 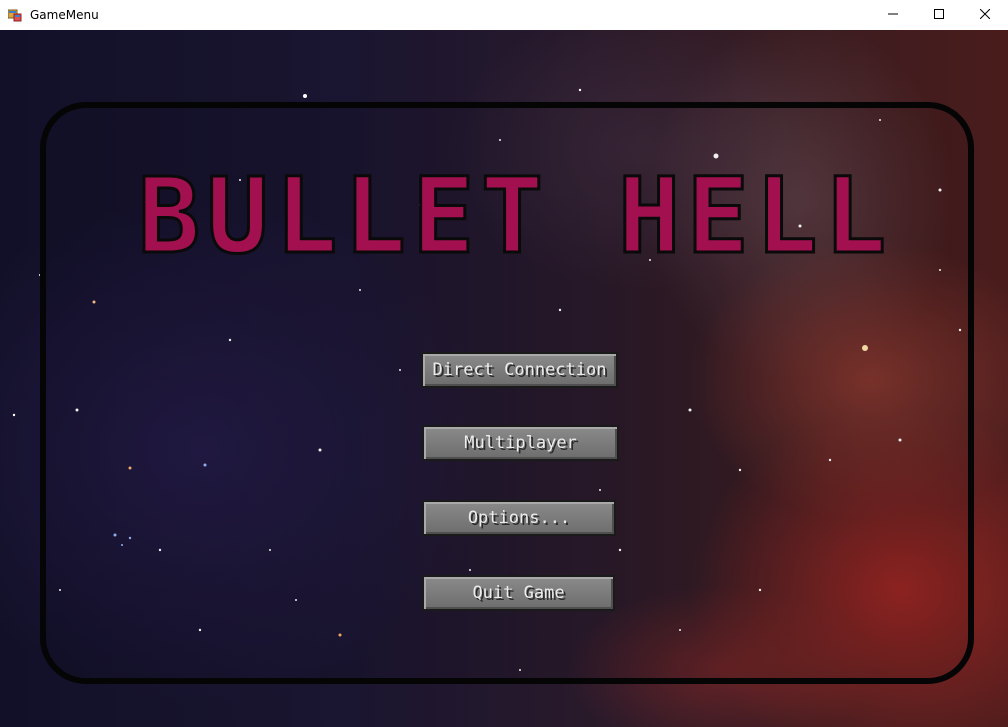 I want to click on quit-game-button: Quit Game, so click(x=518, y=593).